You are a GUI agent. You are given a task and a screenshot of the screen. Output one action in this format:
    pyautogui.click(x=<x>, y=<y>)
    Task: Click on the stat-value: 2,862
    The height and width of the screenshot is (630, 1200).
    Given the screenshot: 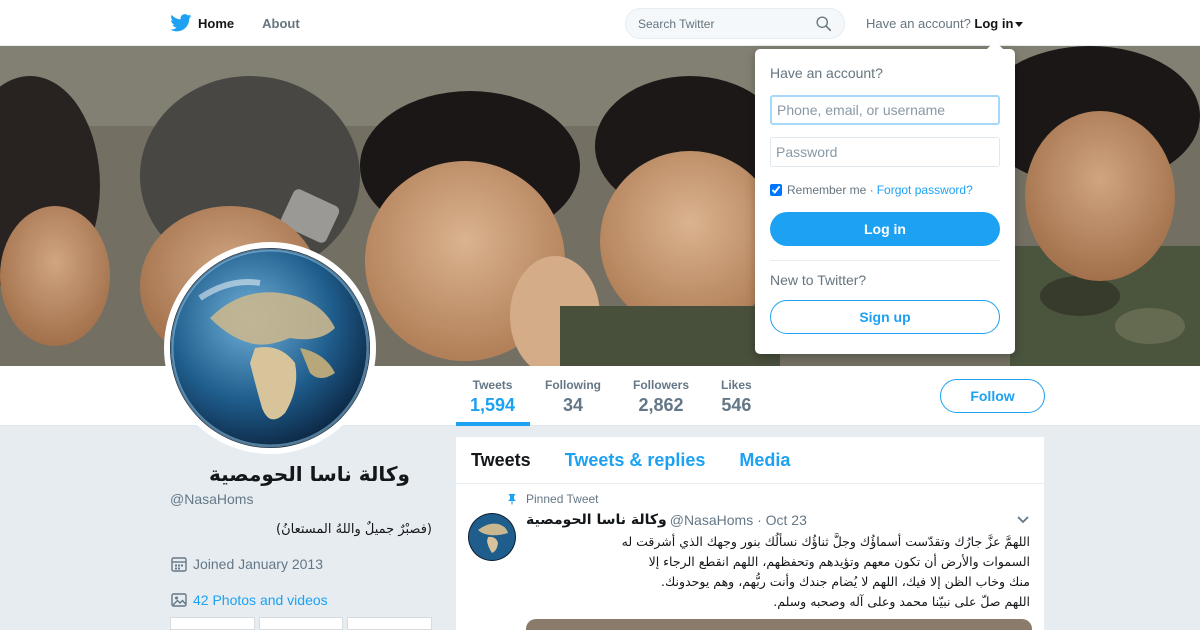 What is the action you would take?
    pyautogui.click(x=661, y=405)
    